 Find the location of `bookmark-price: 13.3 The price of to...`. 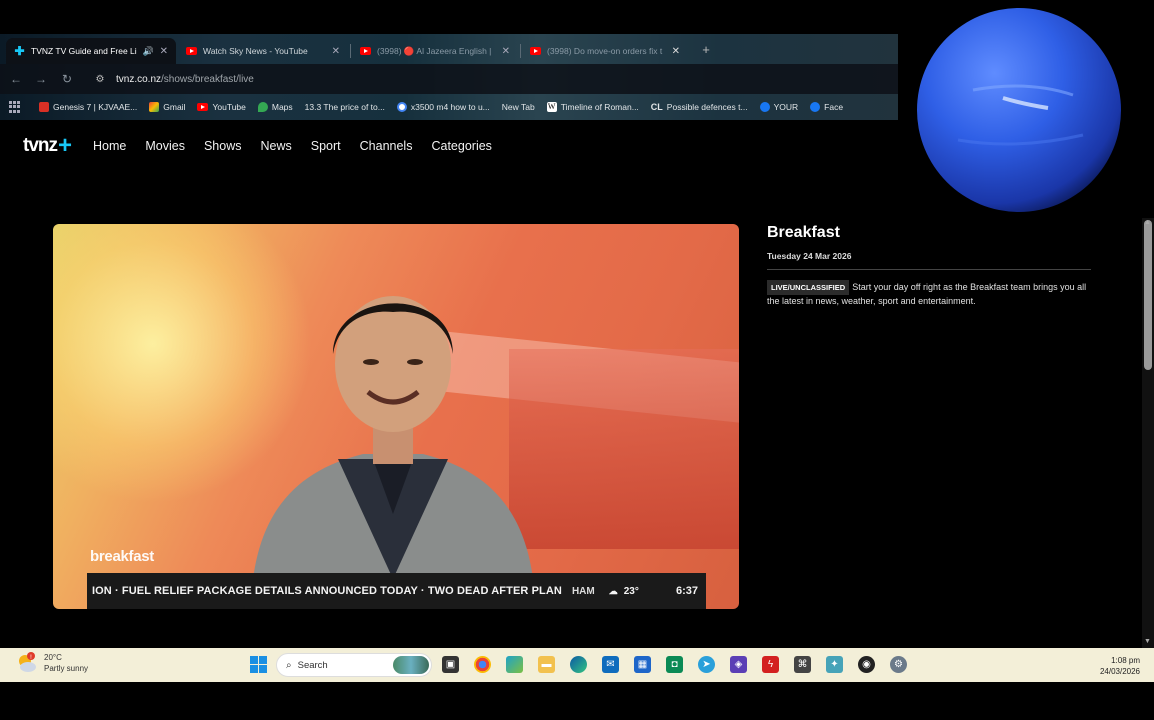

bookmark-price: 13.3 The price of to... is located at coordinates (345, 107).